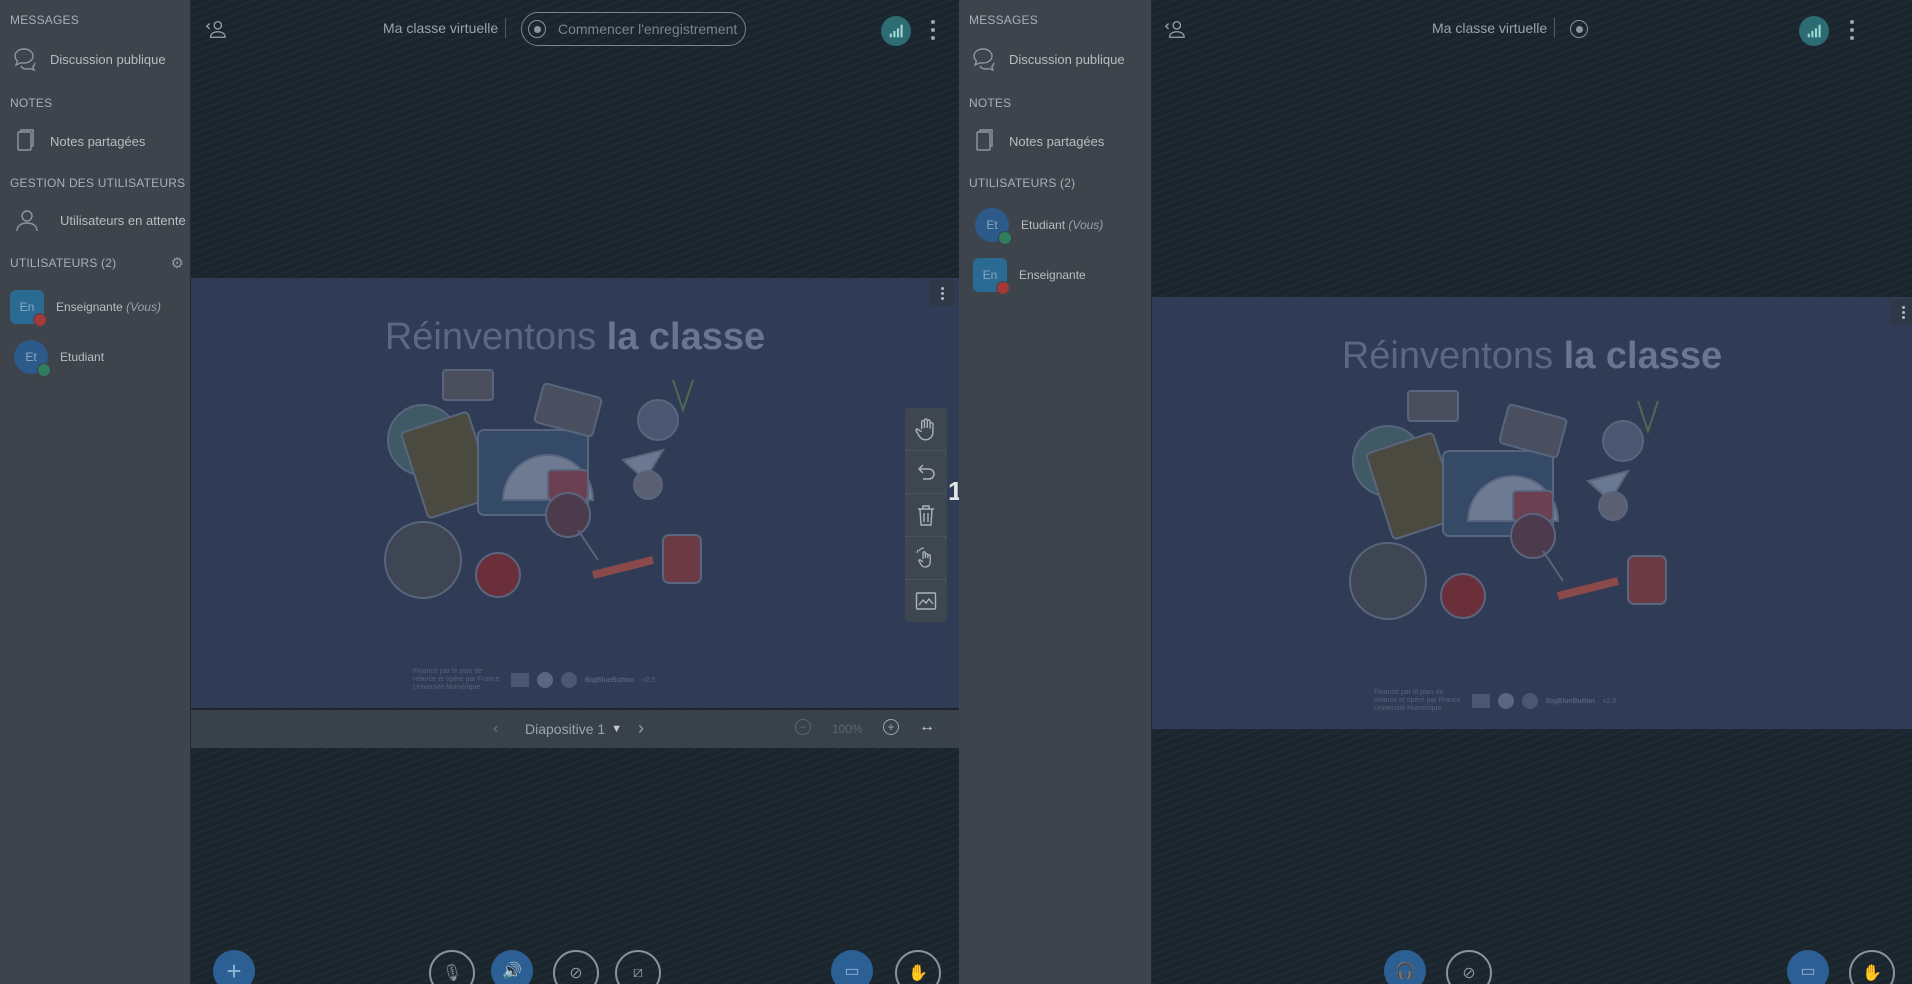 The width and height of the screenshot is (1912, 984). What do you see at coordinates (89, 307) in the screenshot?
I see `user-name: Enseignante` at bounding box center [89, 307].